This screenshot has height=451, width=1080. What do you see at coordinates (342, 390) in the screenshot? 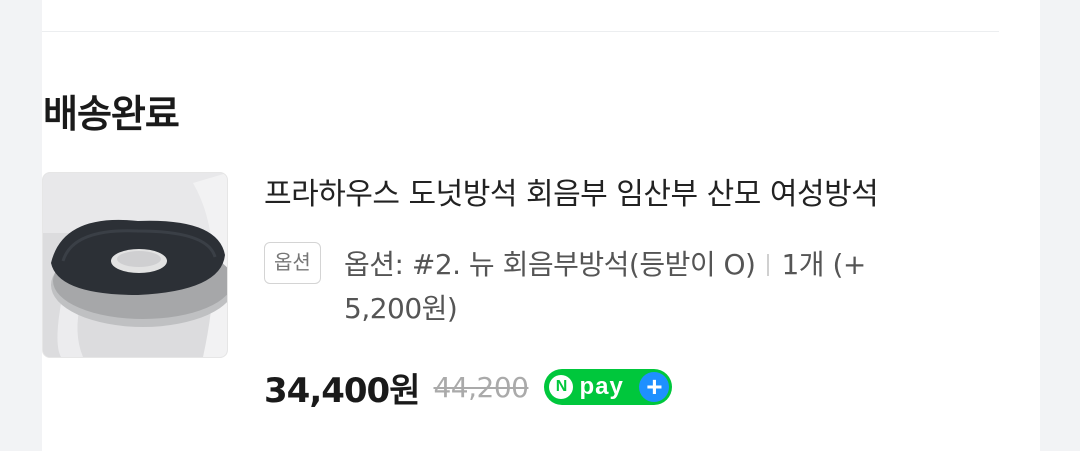
I see `sale-price: 34,400원` at bounding box center [342, 390].